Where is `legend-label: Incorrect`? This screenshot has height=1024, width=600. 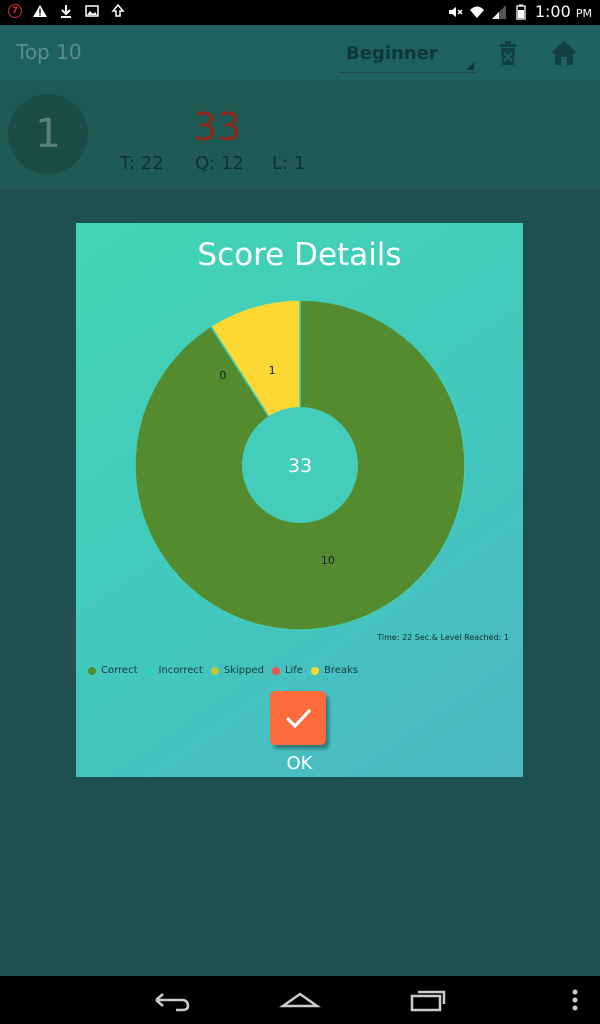 legend-label: Incorrect is located at coordinates (180, 670).